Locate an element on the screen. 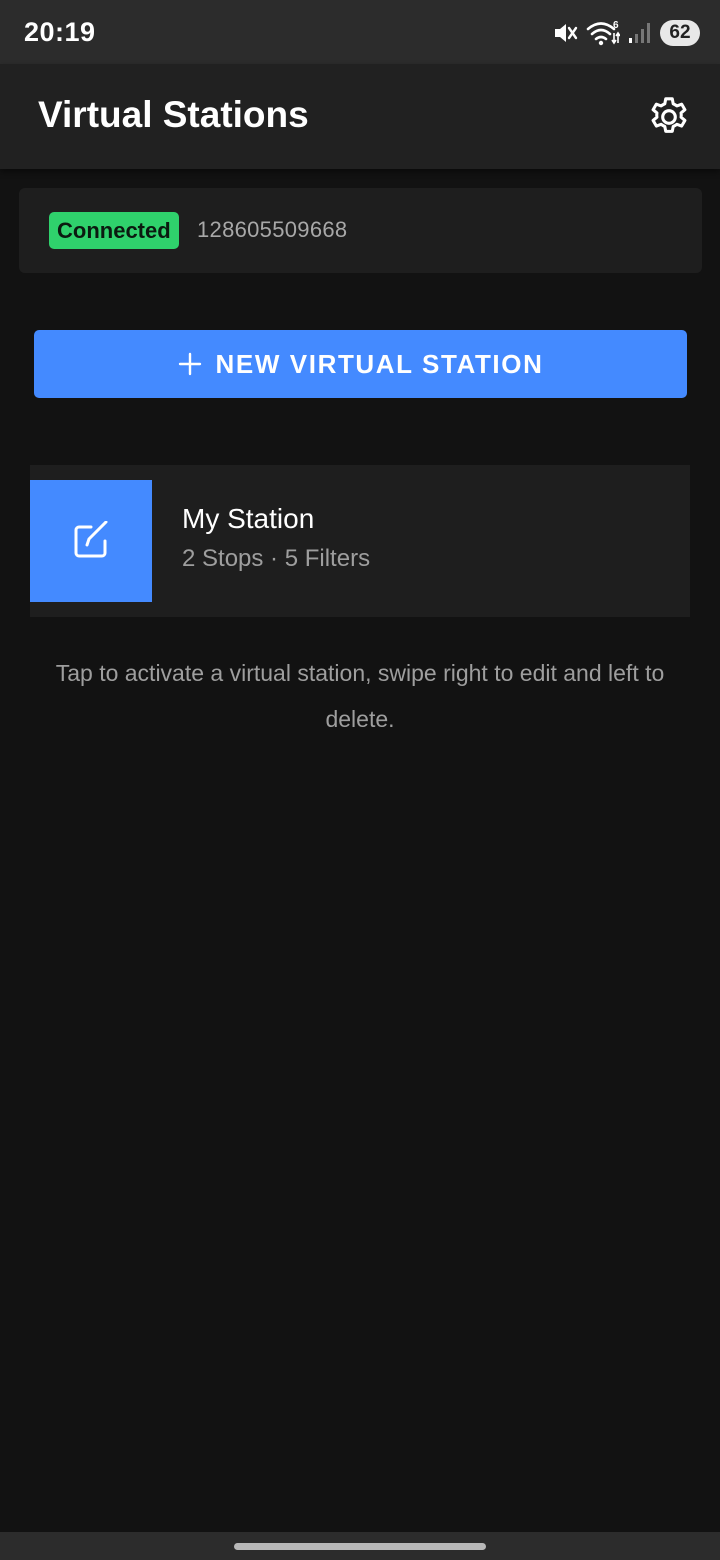 The height and width of the screenshot is (1560, 720). gear-icon is located at coordinates (669, 115).